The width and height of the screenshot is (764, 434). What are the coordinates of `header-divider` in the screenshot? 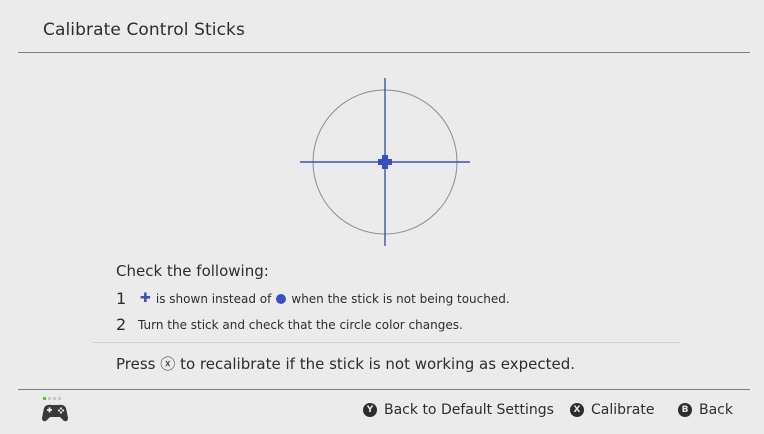 It's located at (384, 52).